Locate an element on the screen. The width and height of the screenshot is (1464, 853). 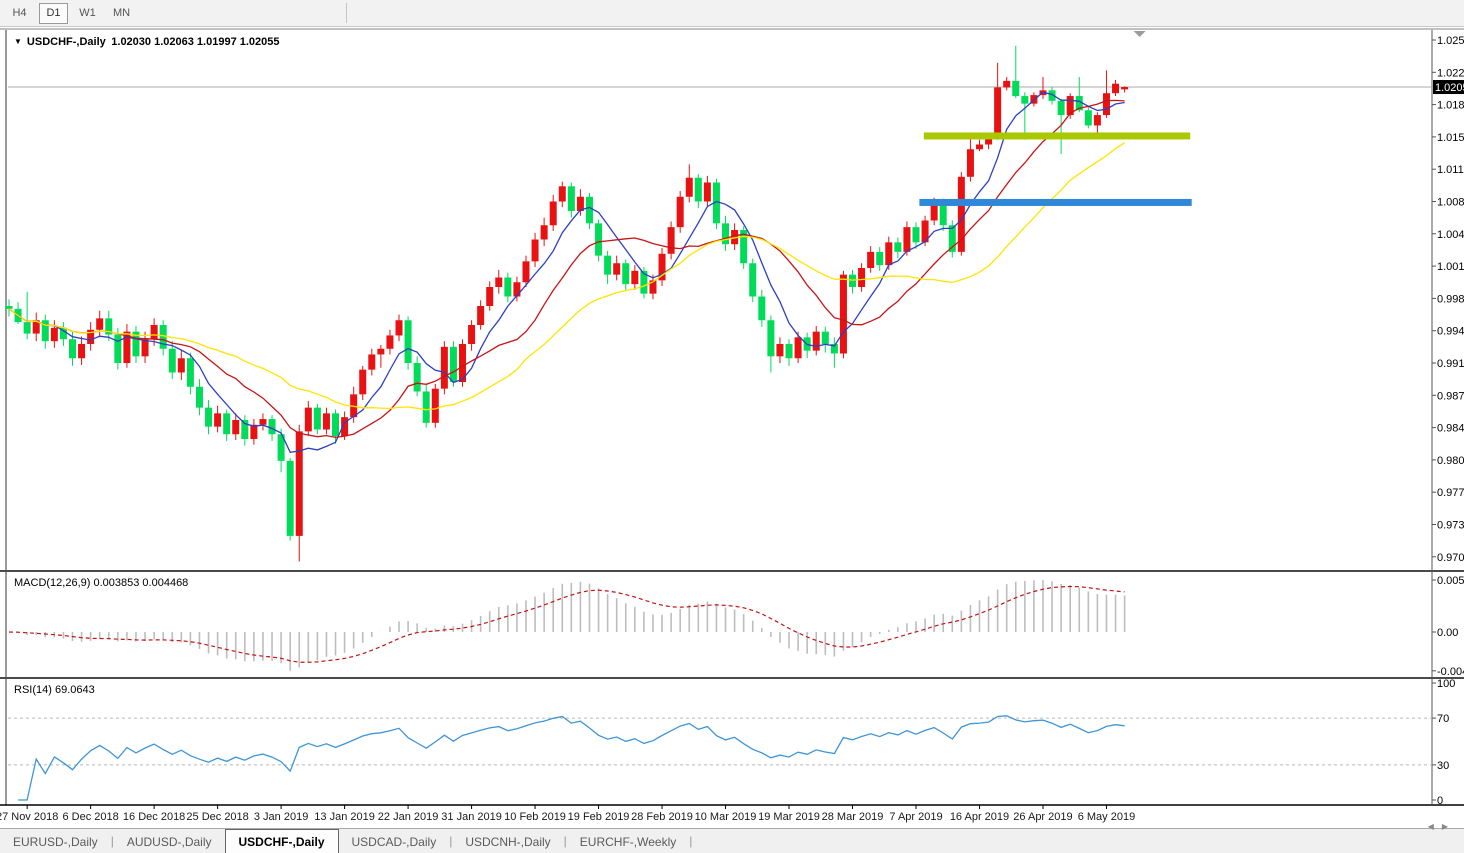
tab-usdcnh-daily: USDCNH-,Daily is located at coordinates (507, 842).